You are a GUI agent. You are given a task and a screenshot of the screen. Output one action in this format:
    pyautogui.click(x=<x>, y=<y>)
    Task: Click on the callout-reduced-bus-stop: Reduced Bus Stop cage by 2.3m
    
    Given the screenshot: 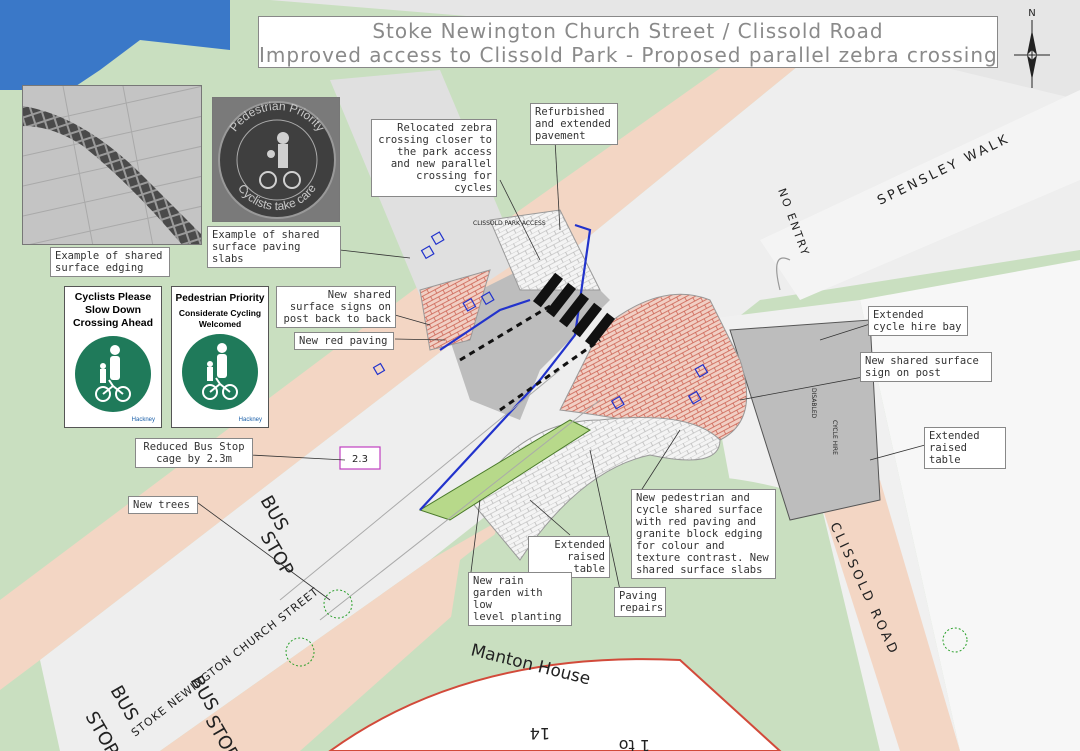 What is the action you would take?
    pyautogui.click(x=194, y=453)
    